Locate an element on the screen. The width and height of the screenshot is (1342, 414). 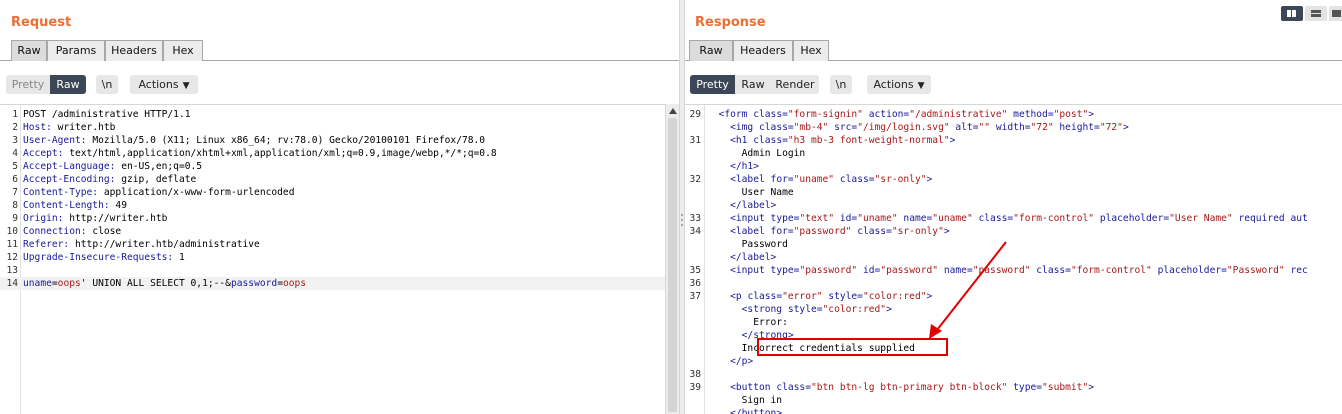
code-token: "sr-only" is located at coordinates (917, 231).